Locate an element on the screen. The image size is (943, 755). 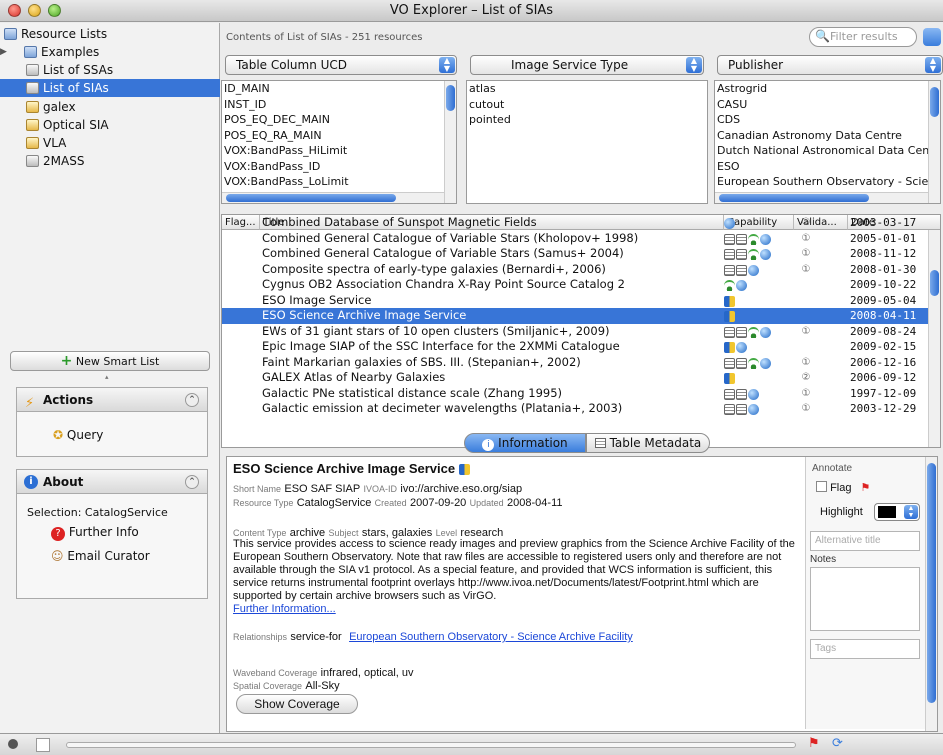
about-header: i About ⌃ is located at coordinates (112, 482).